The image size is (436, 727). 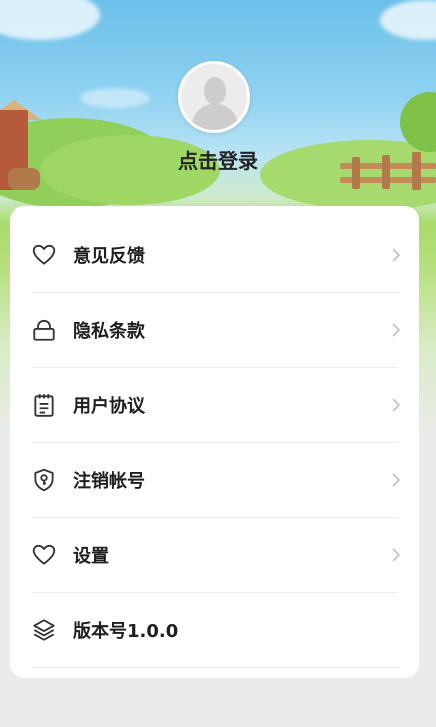 I want to click on clipboard-icon, so click(x=44, y=405).